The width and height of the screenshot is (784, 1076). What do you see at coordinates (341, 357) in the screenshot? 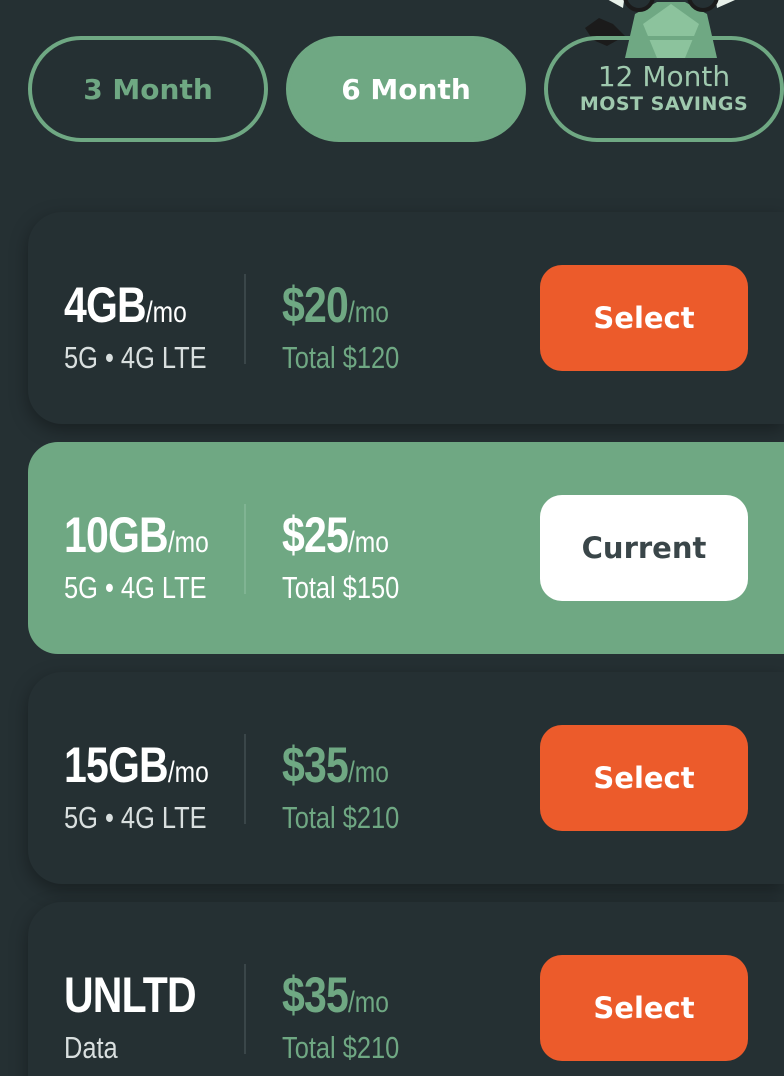
I see `plan-total: Total $120` at bounding box center [341, 357].